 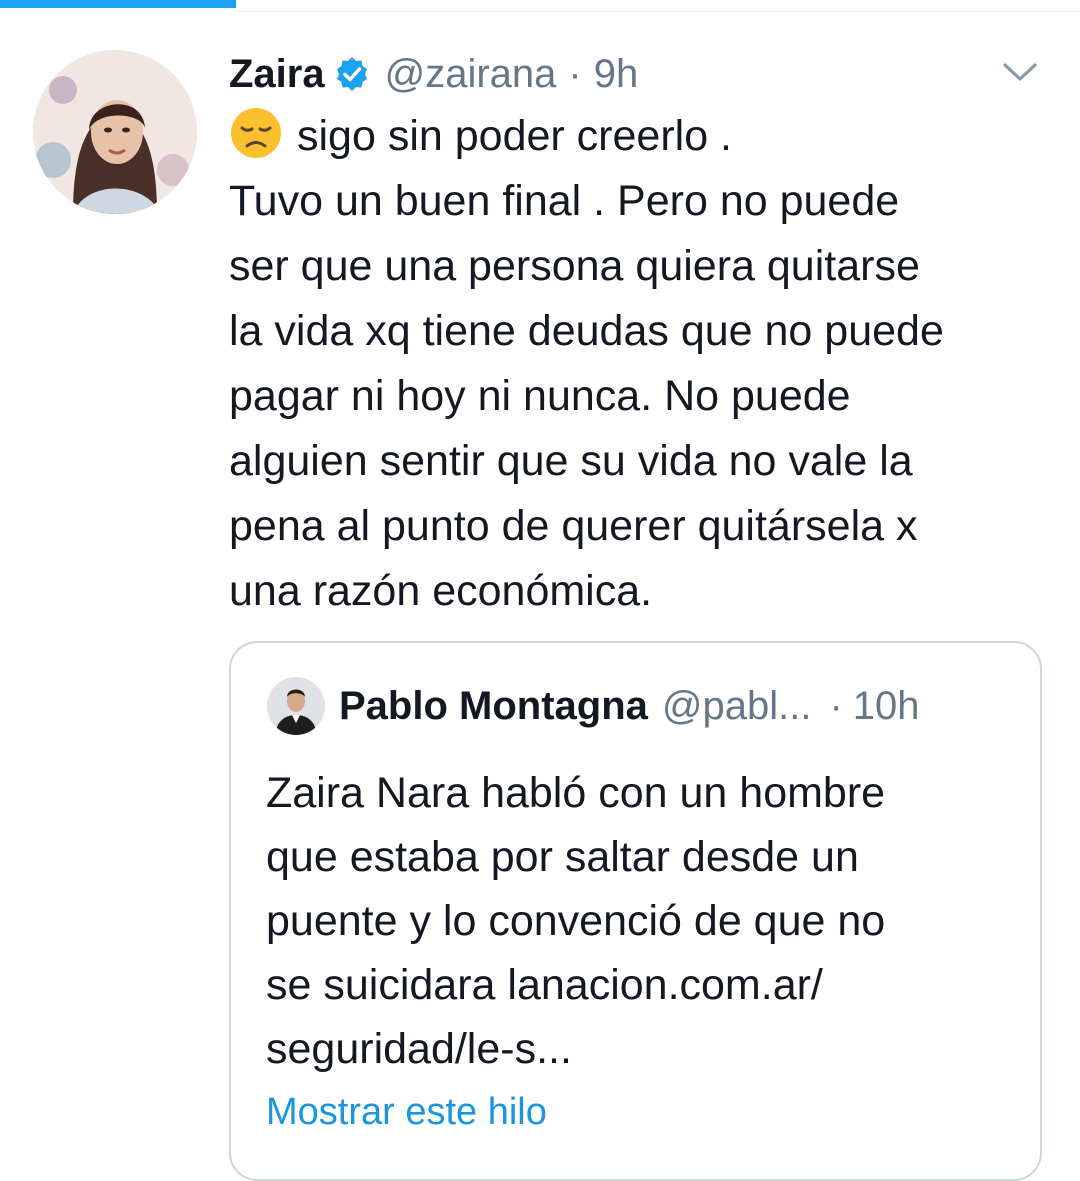 What do you see at coordinates (616, 74) in the screenshot?
I see `timestamp: 9h` at bounding box center [616, 74].